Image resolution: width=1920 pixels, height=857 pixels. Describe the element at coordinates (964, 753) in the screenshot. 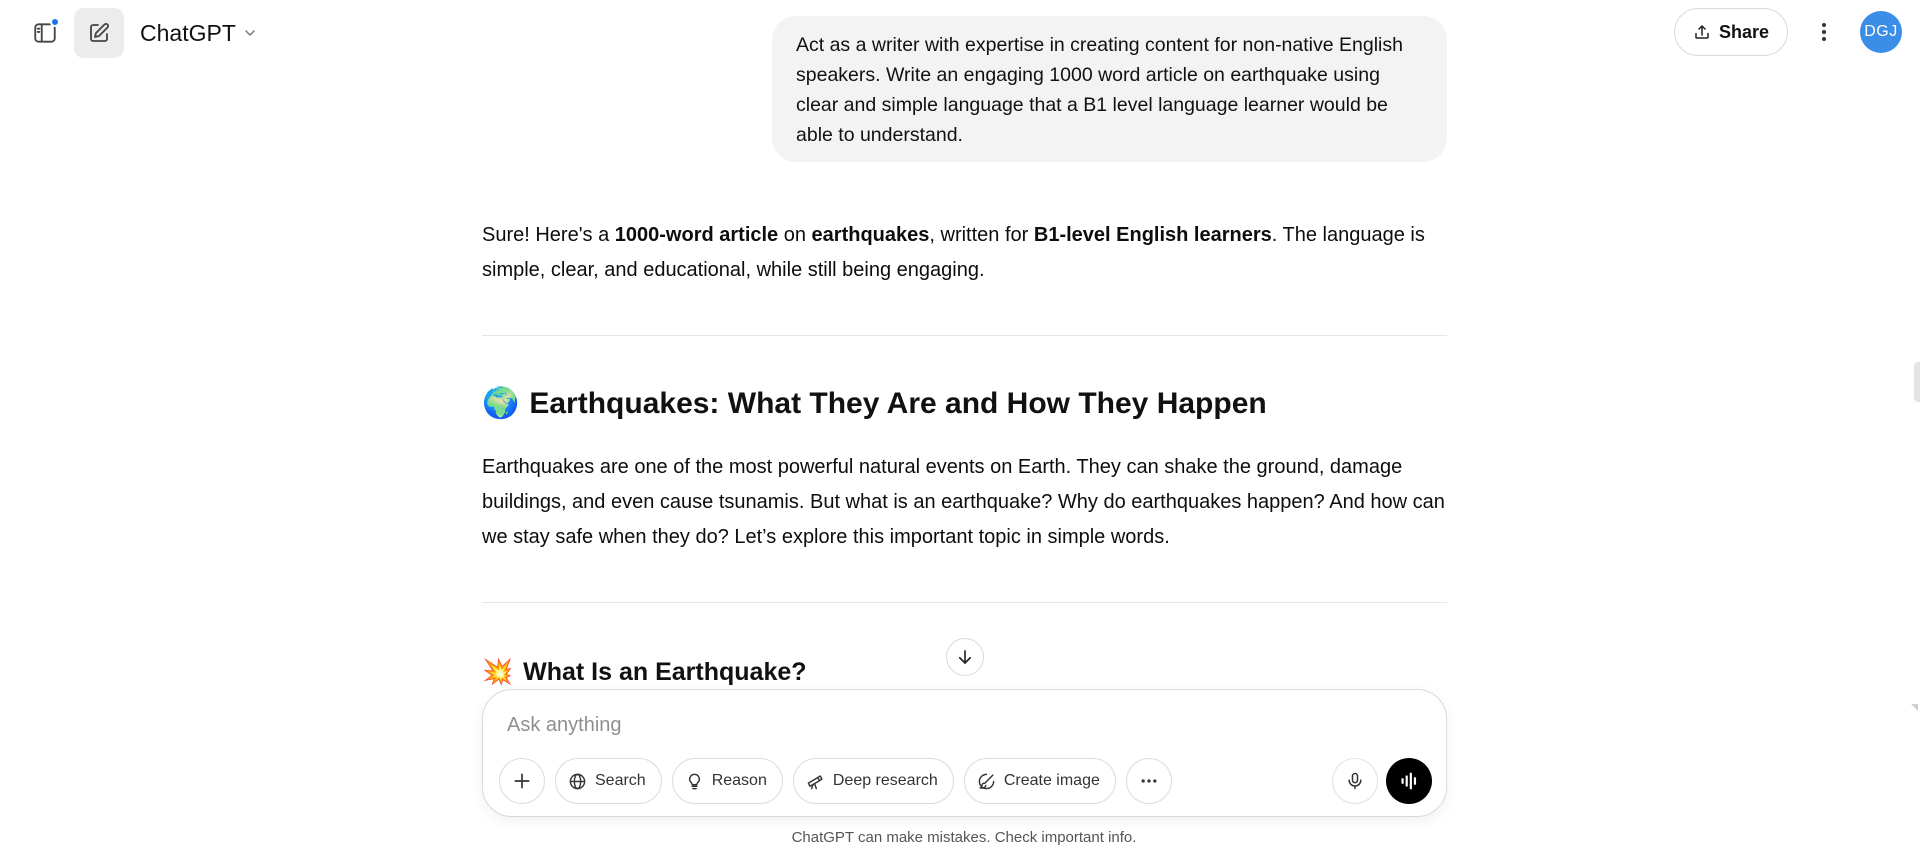

I see `composer: Search Reason Deep research Create image` at that location.